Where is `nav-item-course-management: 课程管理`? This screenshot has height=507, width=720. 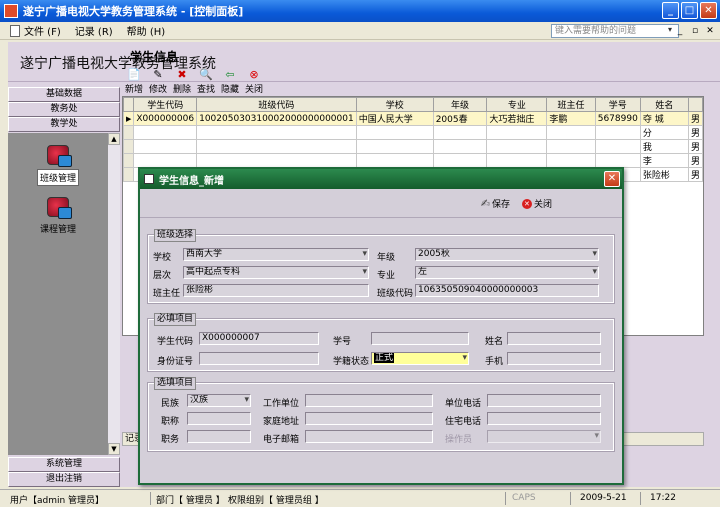
nav-item-course-management: 课程管理 is located at coordinates (58, 216).